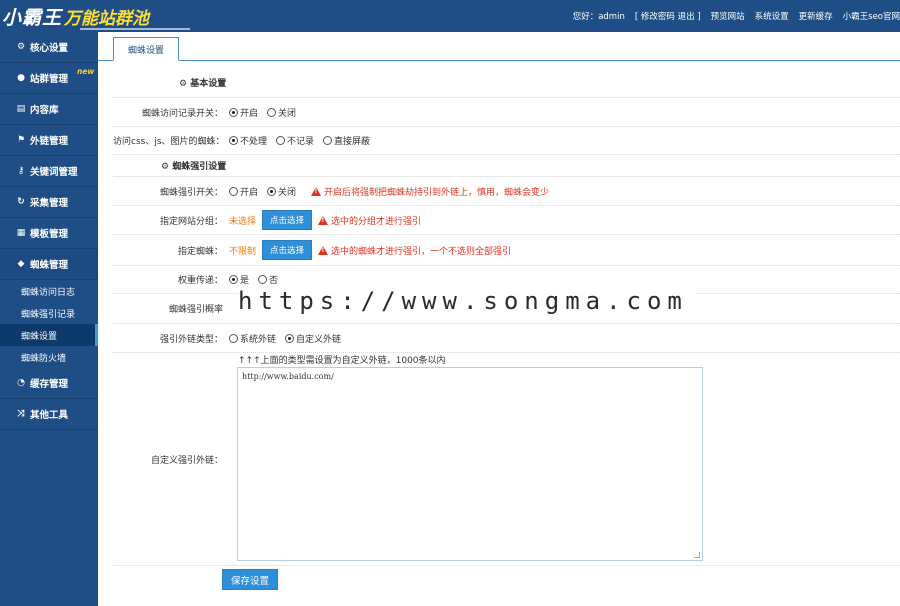  What do you see at coordinates (21, 109) in the screenshot?
I see `document-icon: ▤` at bounding box center [21, 109].